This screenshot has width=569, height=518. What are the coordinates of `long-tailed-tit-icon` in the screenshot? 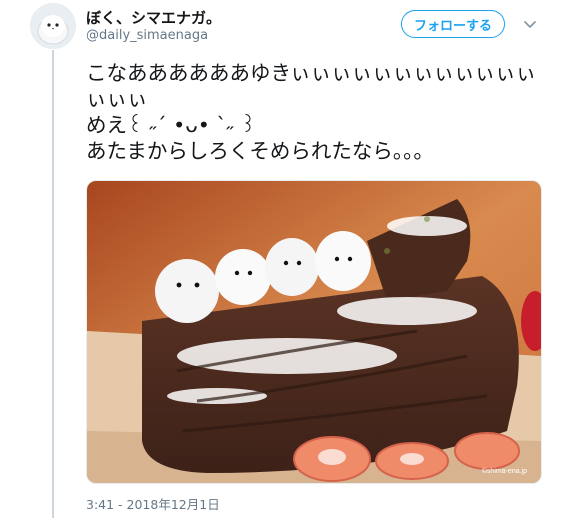 It's located at (53, 26).